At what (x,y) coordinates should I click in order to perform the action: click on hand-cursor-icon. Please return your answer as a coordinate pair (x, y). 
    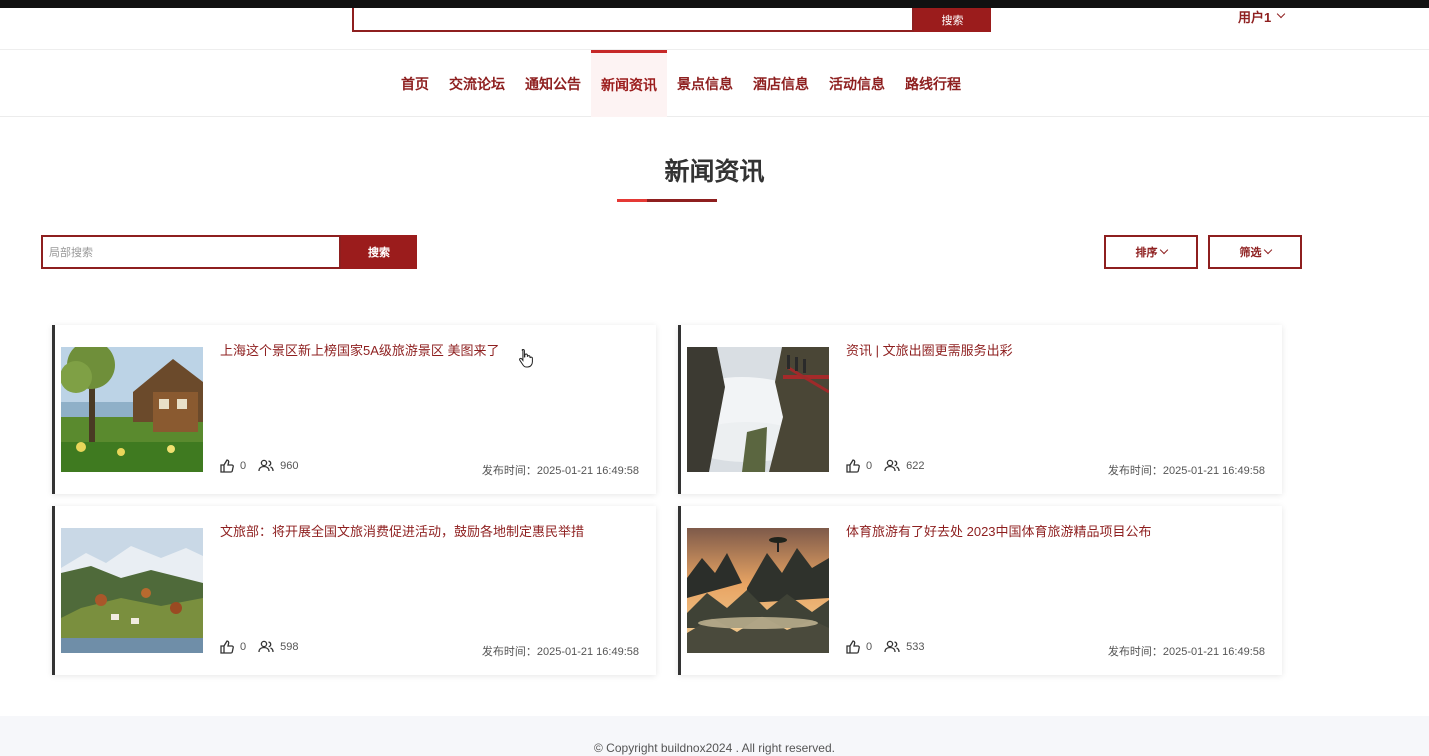
    Looking at the image, I should click on (526, 358).